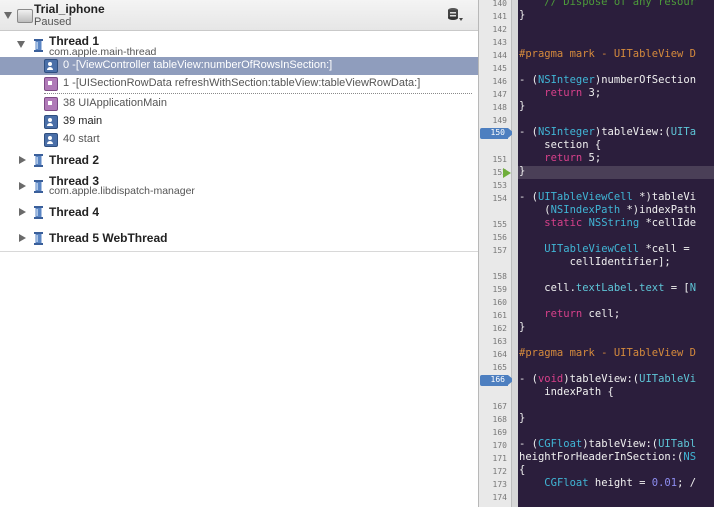 This screenshot has width=714, height=507. Describe the element at coordinates (499, 55) in the screenshot. I see `line-number: 144` at that location.